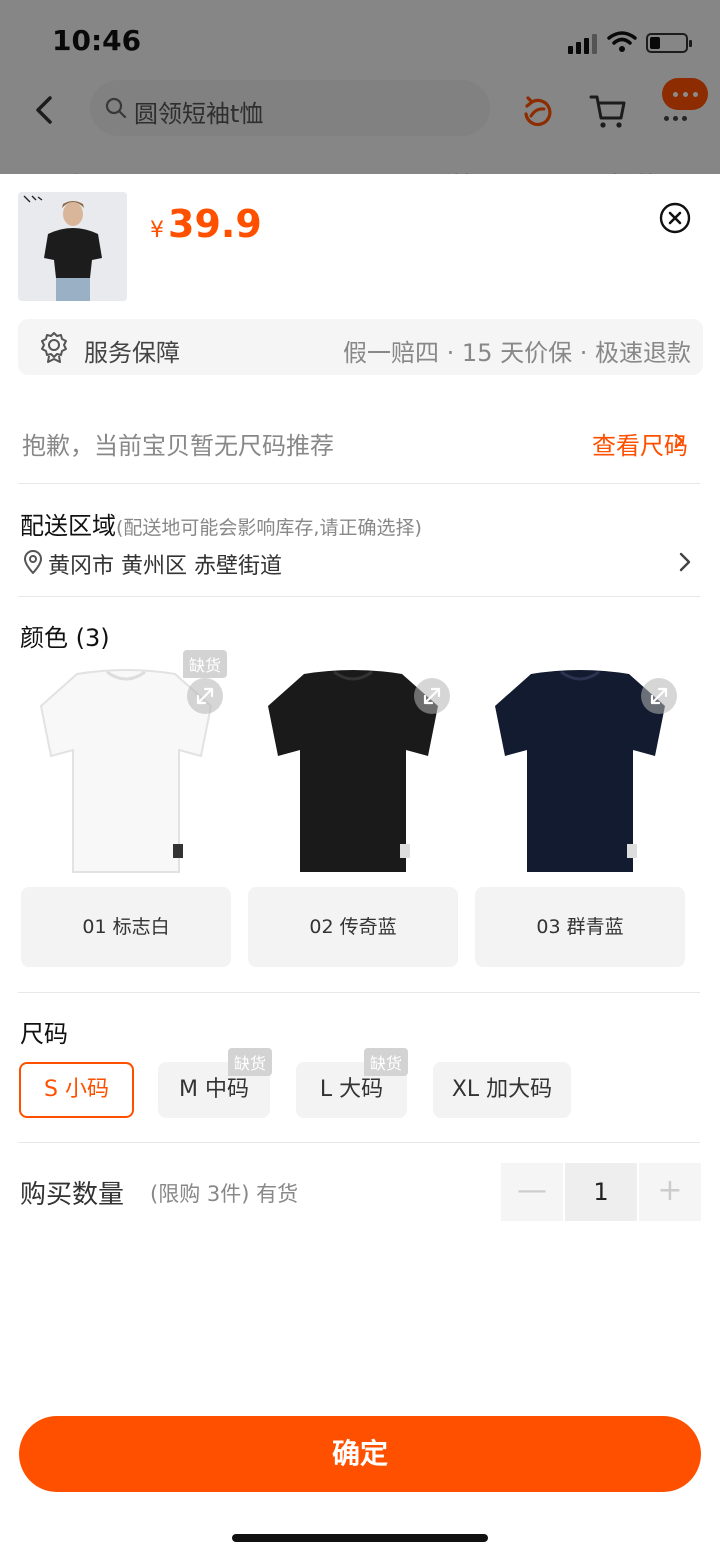  I want to click on confirm-button: 确定, so click(360, 1454).